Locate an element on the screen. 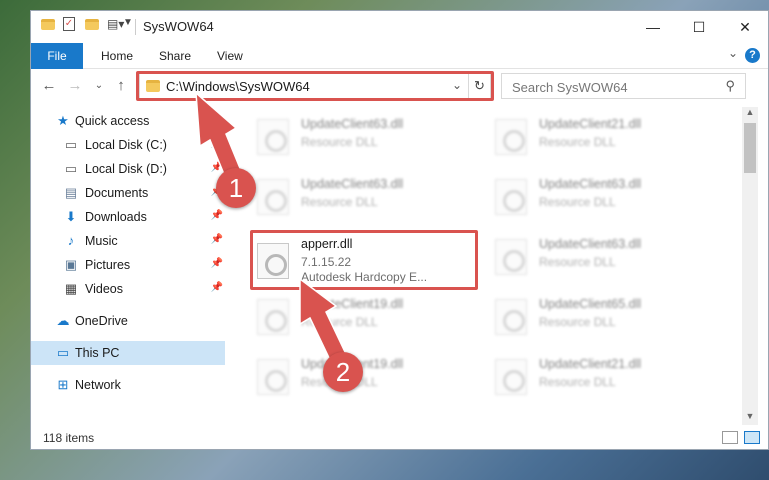  search-icon: ⚲ is located at coordinates (730, 86).